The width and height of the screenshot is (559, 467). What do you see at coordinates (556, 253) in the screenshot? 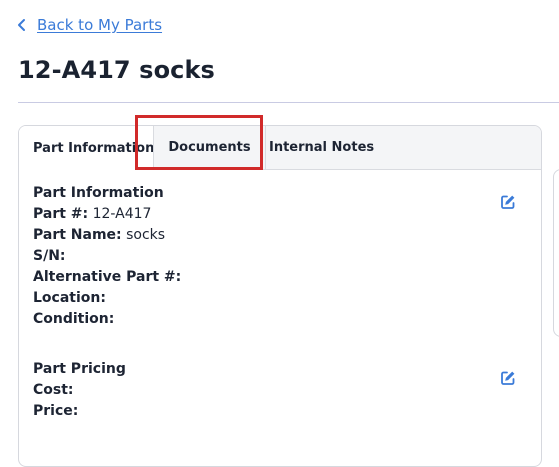
I see `side-panel` at bounding box center [556, 253].